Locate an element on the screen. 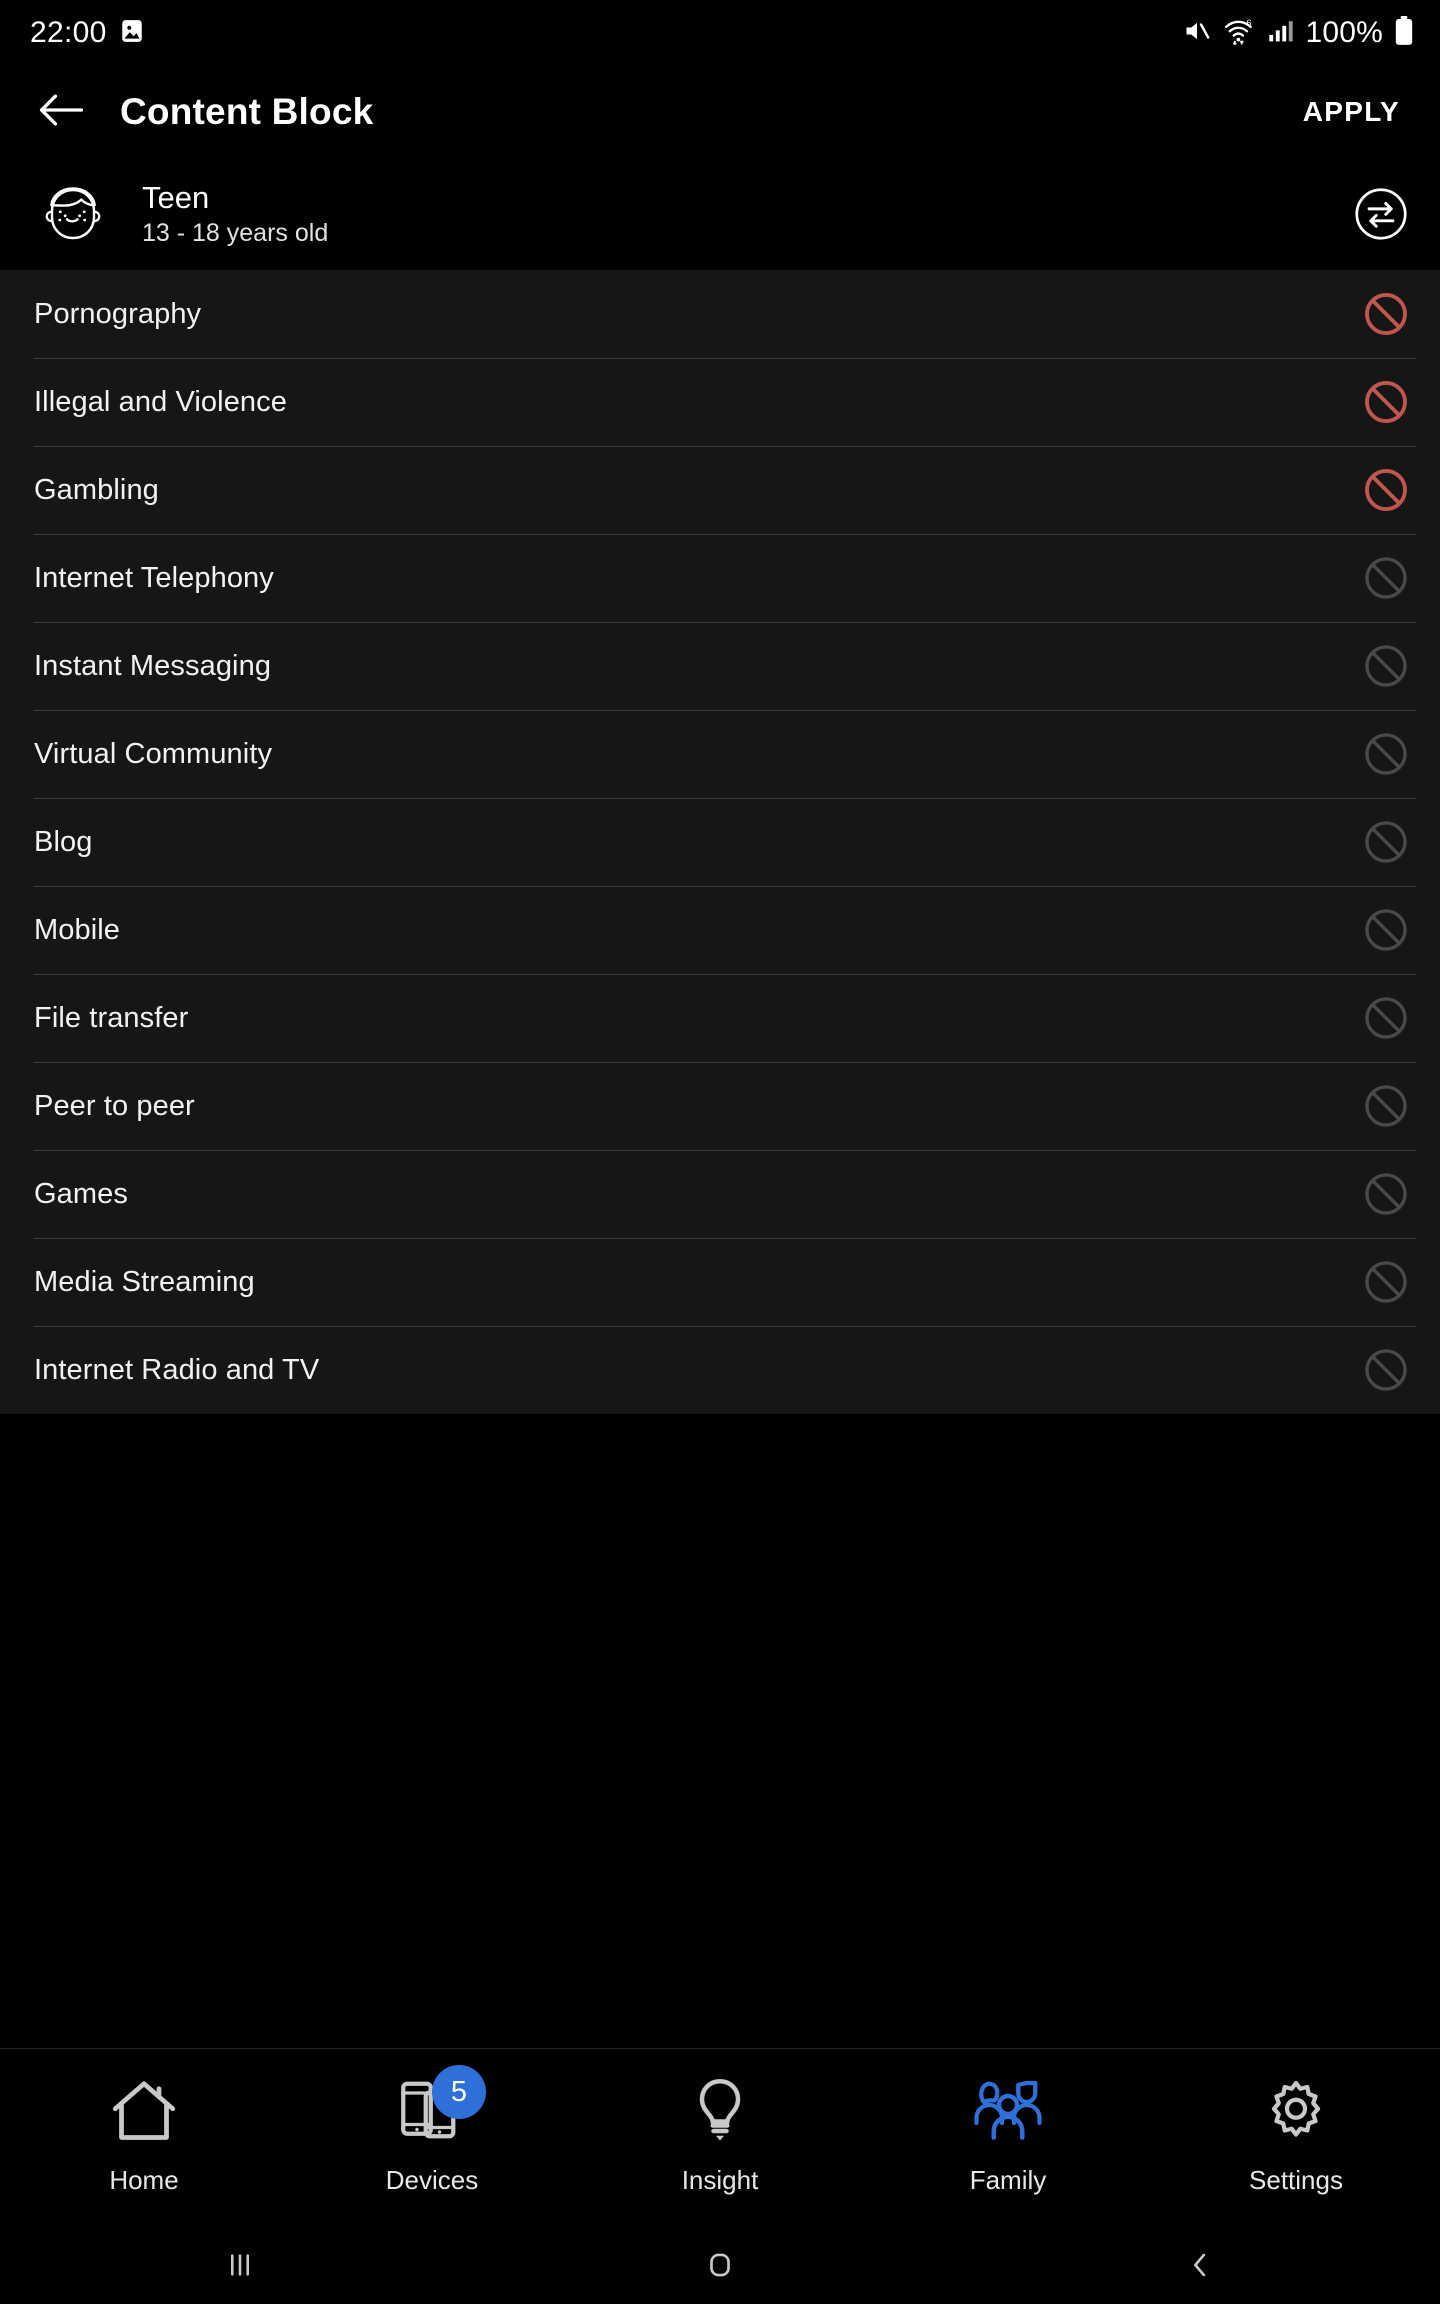 This screenshot has width=1440, height=2304. nav-label: Insight is located at coordinates (720, 2180).